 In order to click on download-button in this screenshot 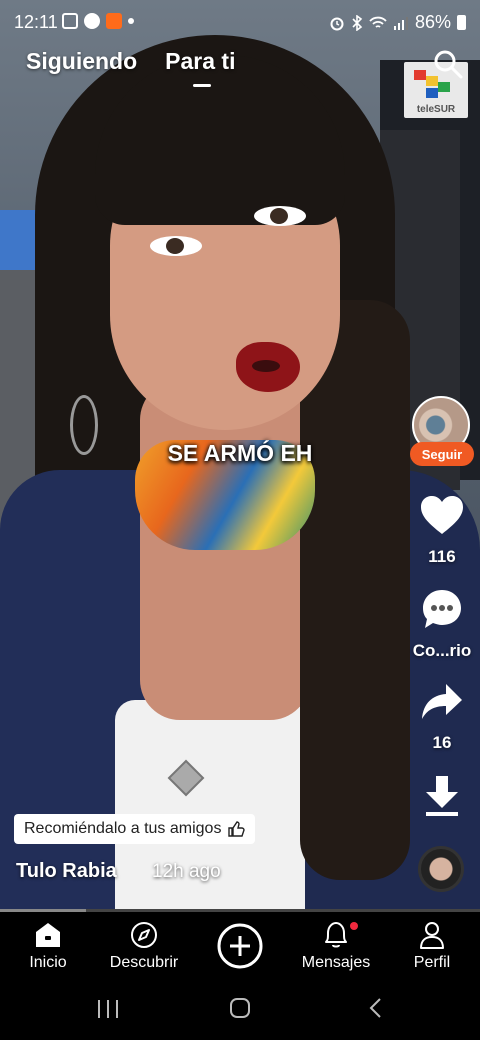, I will do `click(442, 798)`.